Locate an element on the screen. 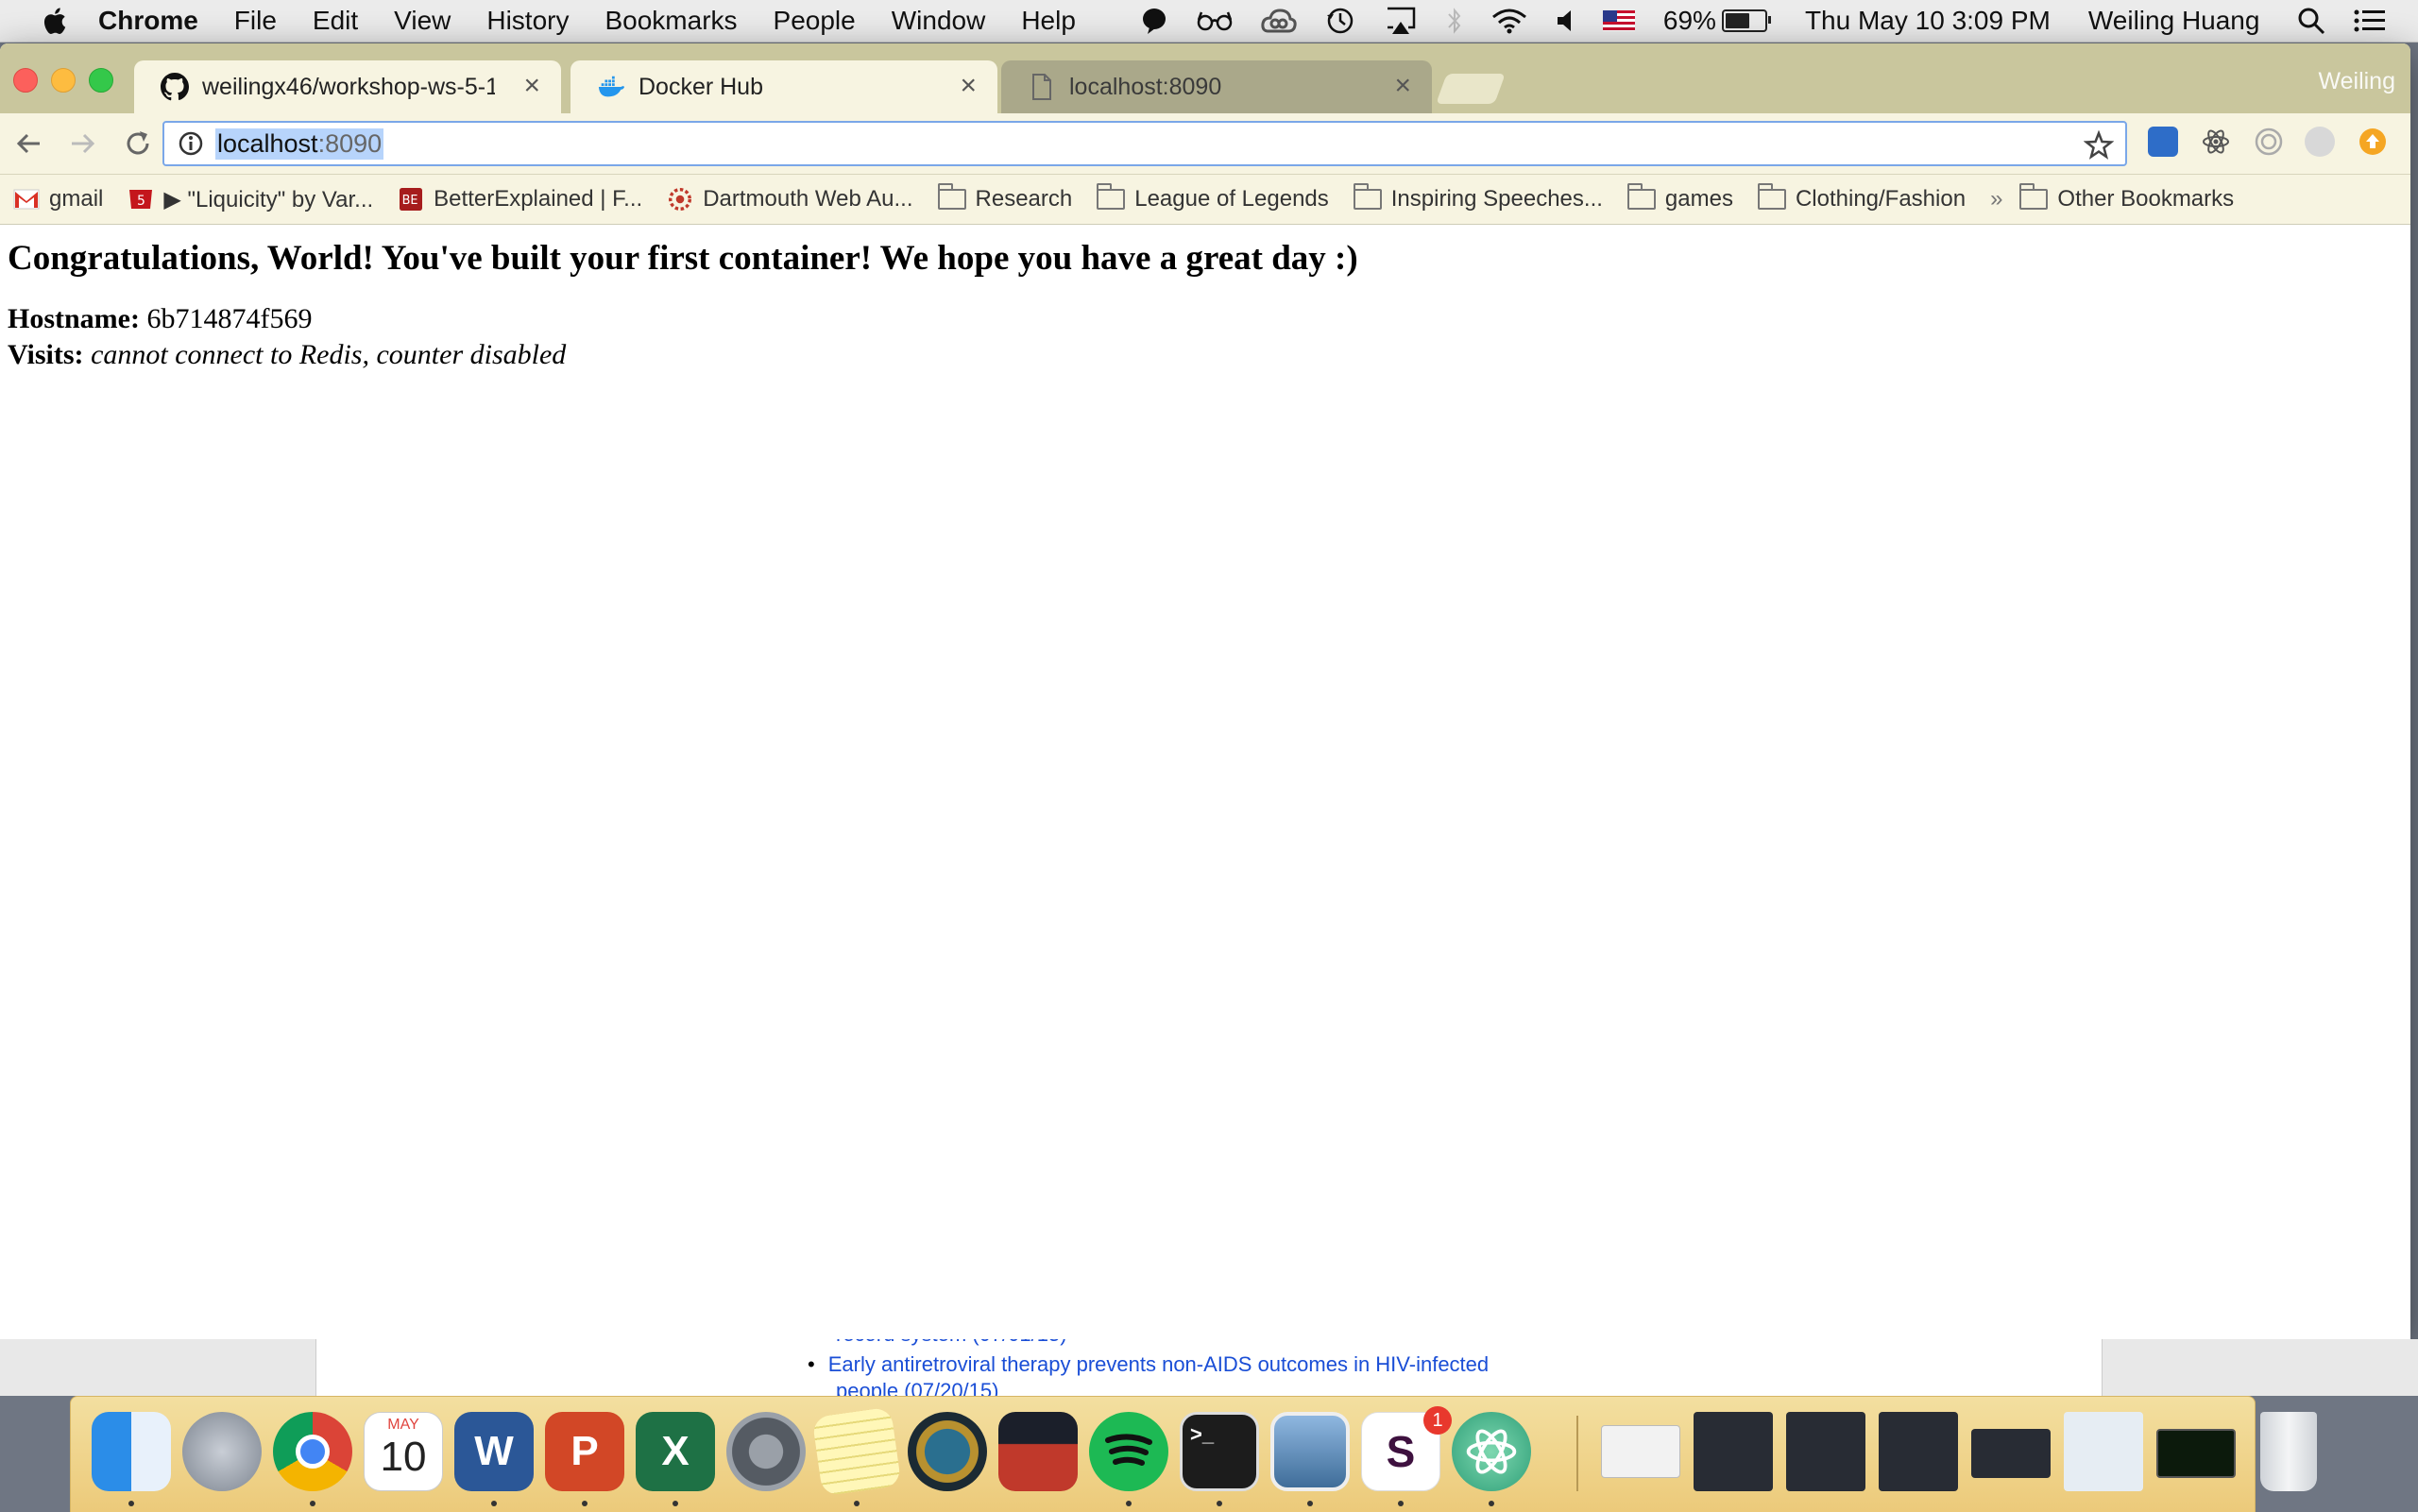  fullscreen-window-button is located at coordinates (101, 81).